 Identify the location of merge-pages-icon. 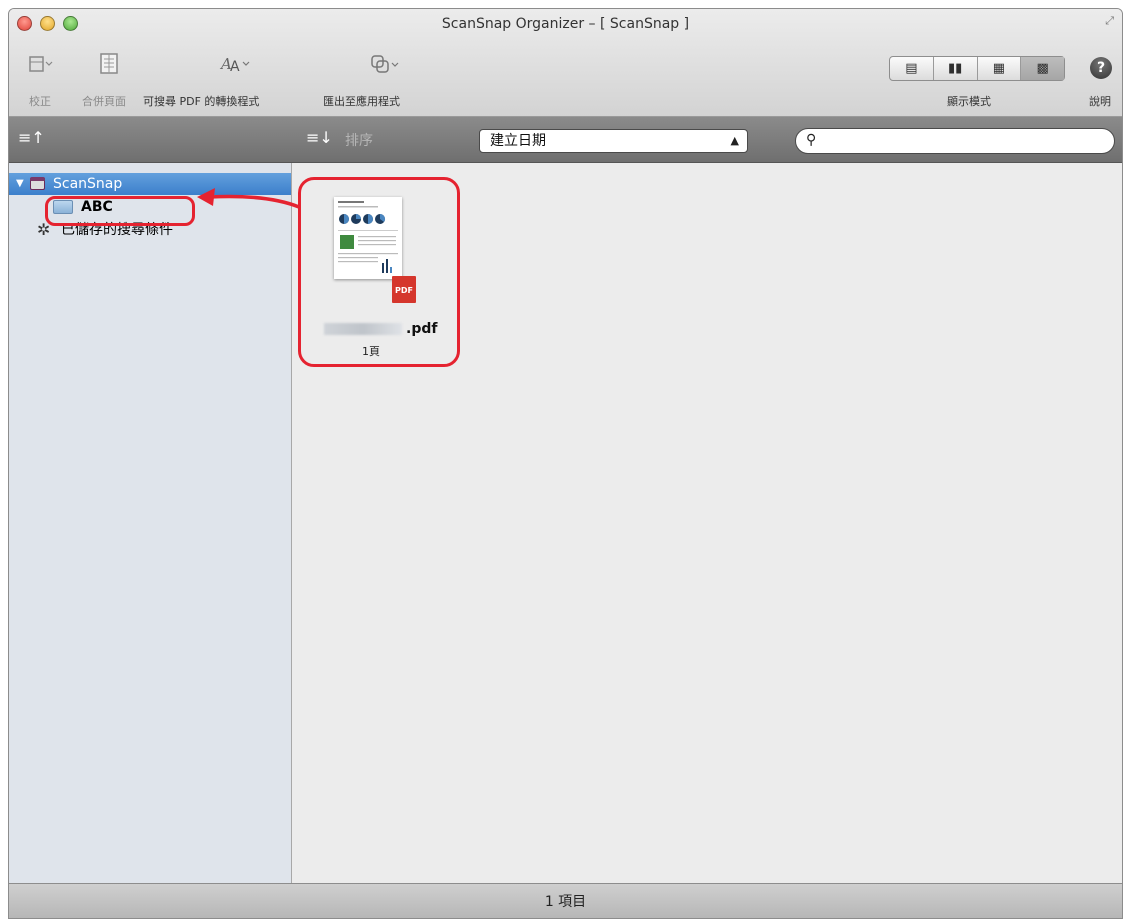
(109, 63).